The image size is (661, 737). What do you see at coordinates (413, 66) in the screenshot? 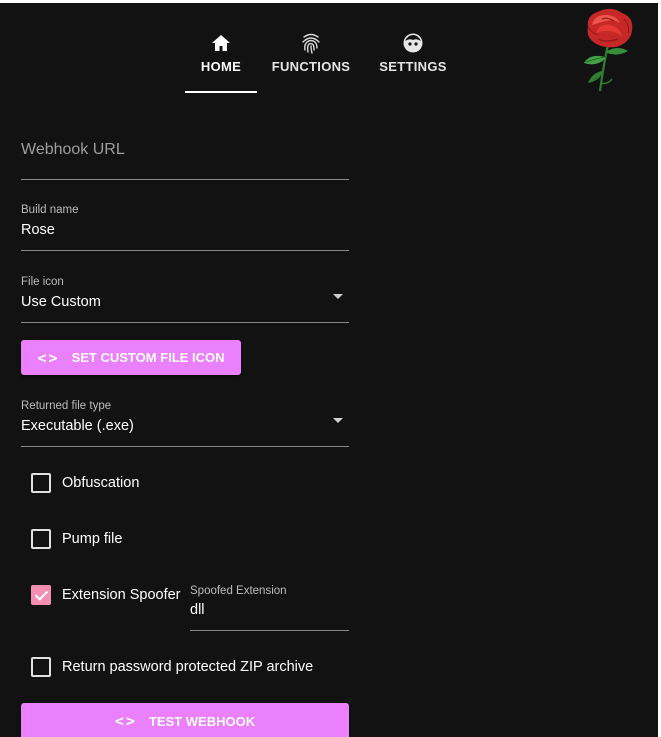
I see `tab-settings-label: SETTINGS` at bounding box center [413, 66].